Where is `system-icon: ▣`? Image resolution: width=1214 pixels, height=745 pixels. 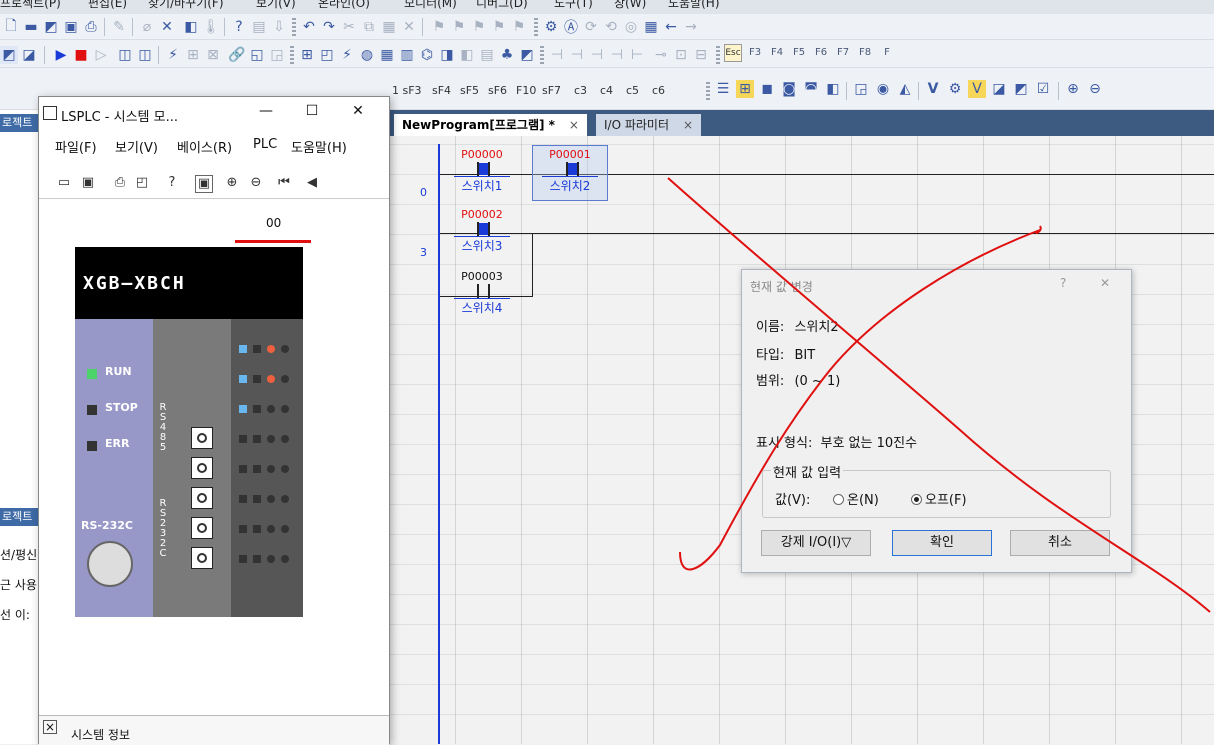
system-icon: ▣ is located at coordinates (204, 184).